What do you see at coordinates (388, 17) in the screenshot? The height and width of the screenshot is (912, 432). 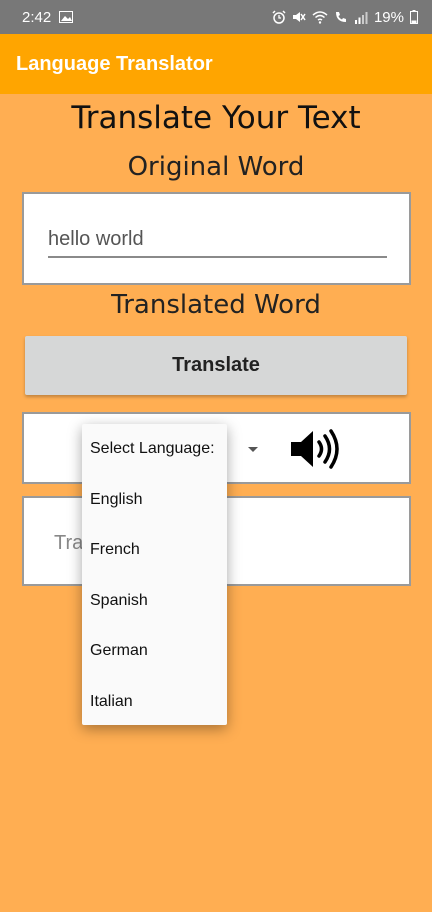 I see `battery-percent: 19%` at bounding box center [388, 17].